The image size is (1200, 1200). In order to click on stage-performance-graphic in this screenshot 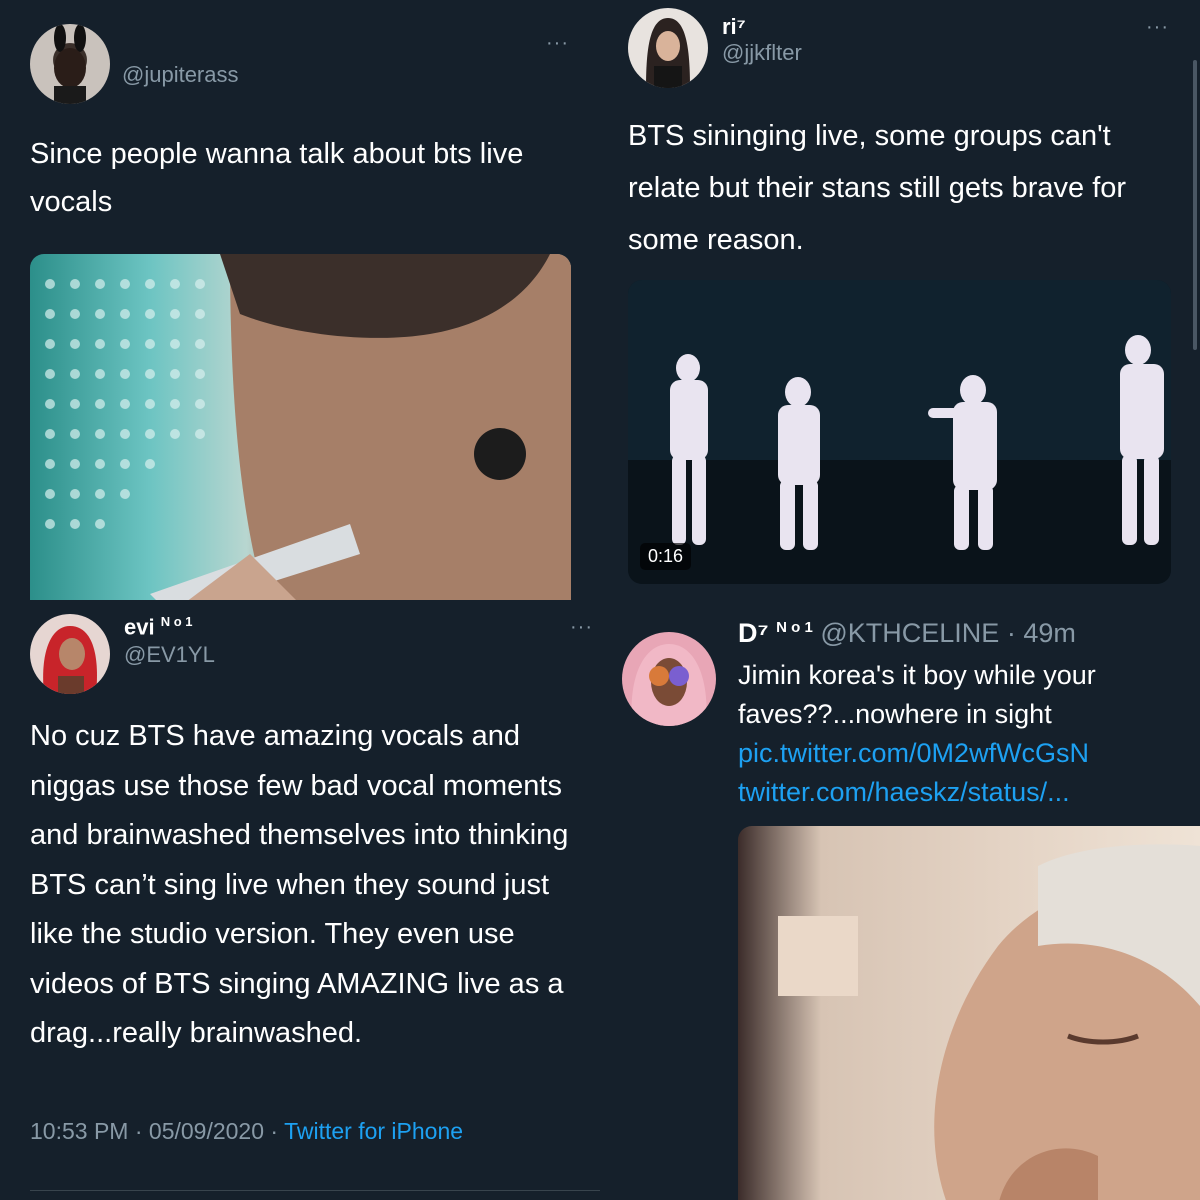, I will do `click(899, 432)`.